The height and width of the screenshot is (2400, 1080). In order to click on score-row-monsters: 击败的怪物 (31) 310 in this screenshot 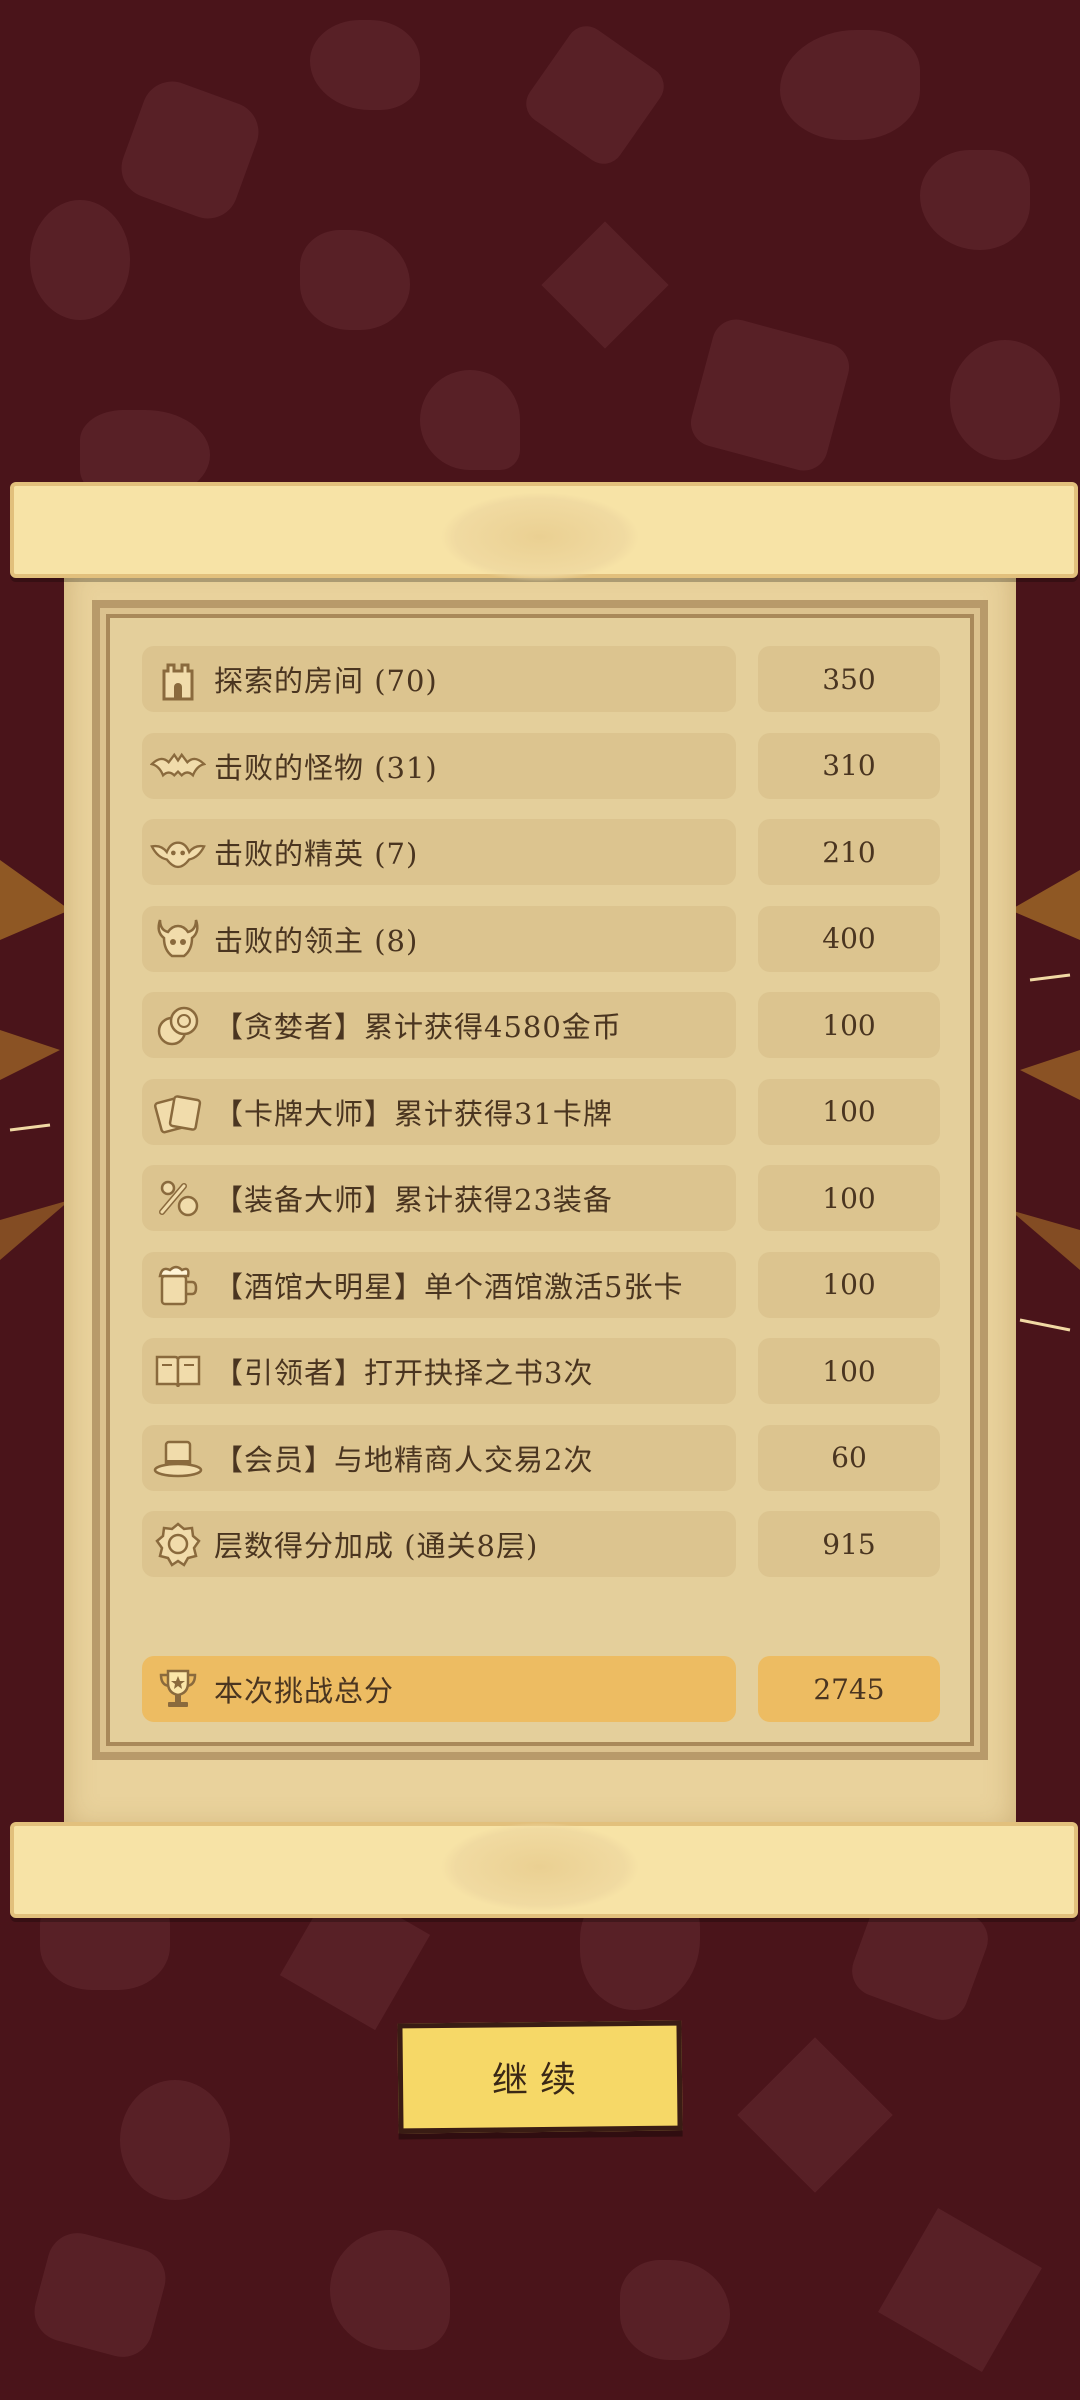, I will do `click(542, 765)`.